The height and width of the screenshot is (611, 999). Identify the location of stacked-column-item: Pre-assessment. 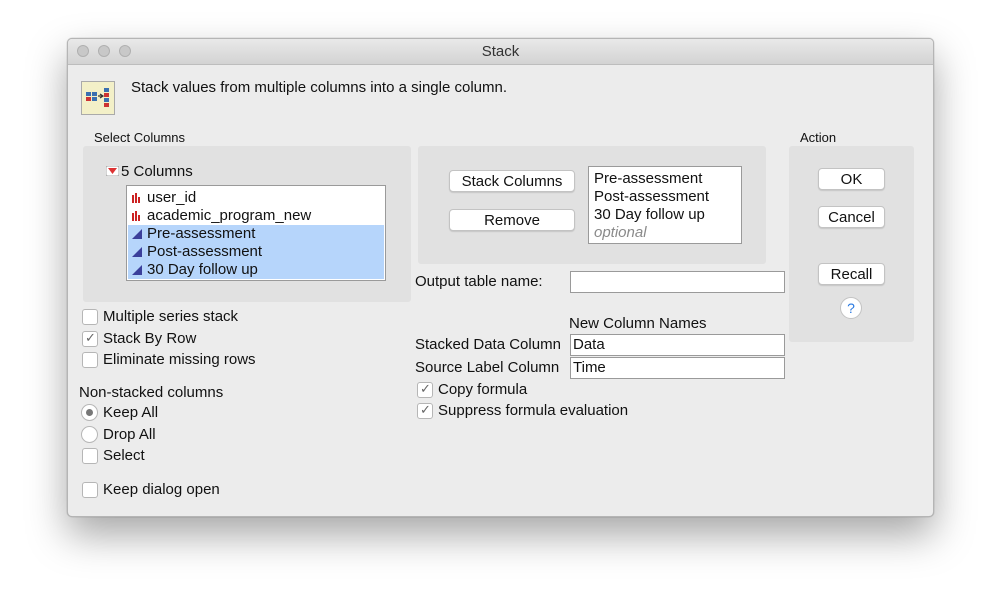
(648, 178).